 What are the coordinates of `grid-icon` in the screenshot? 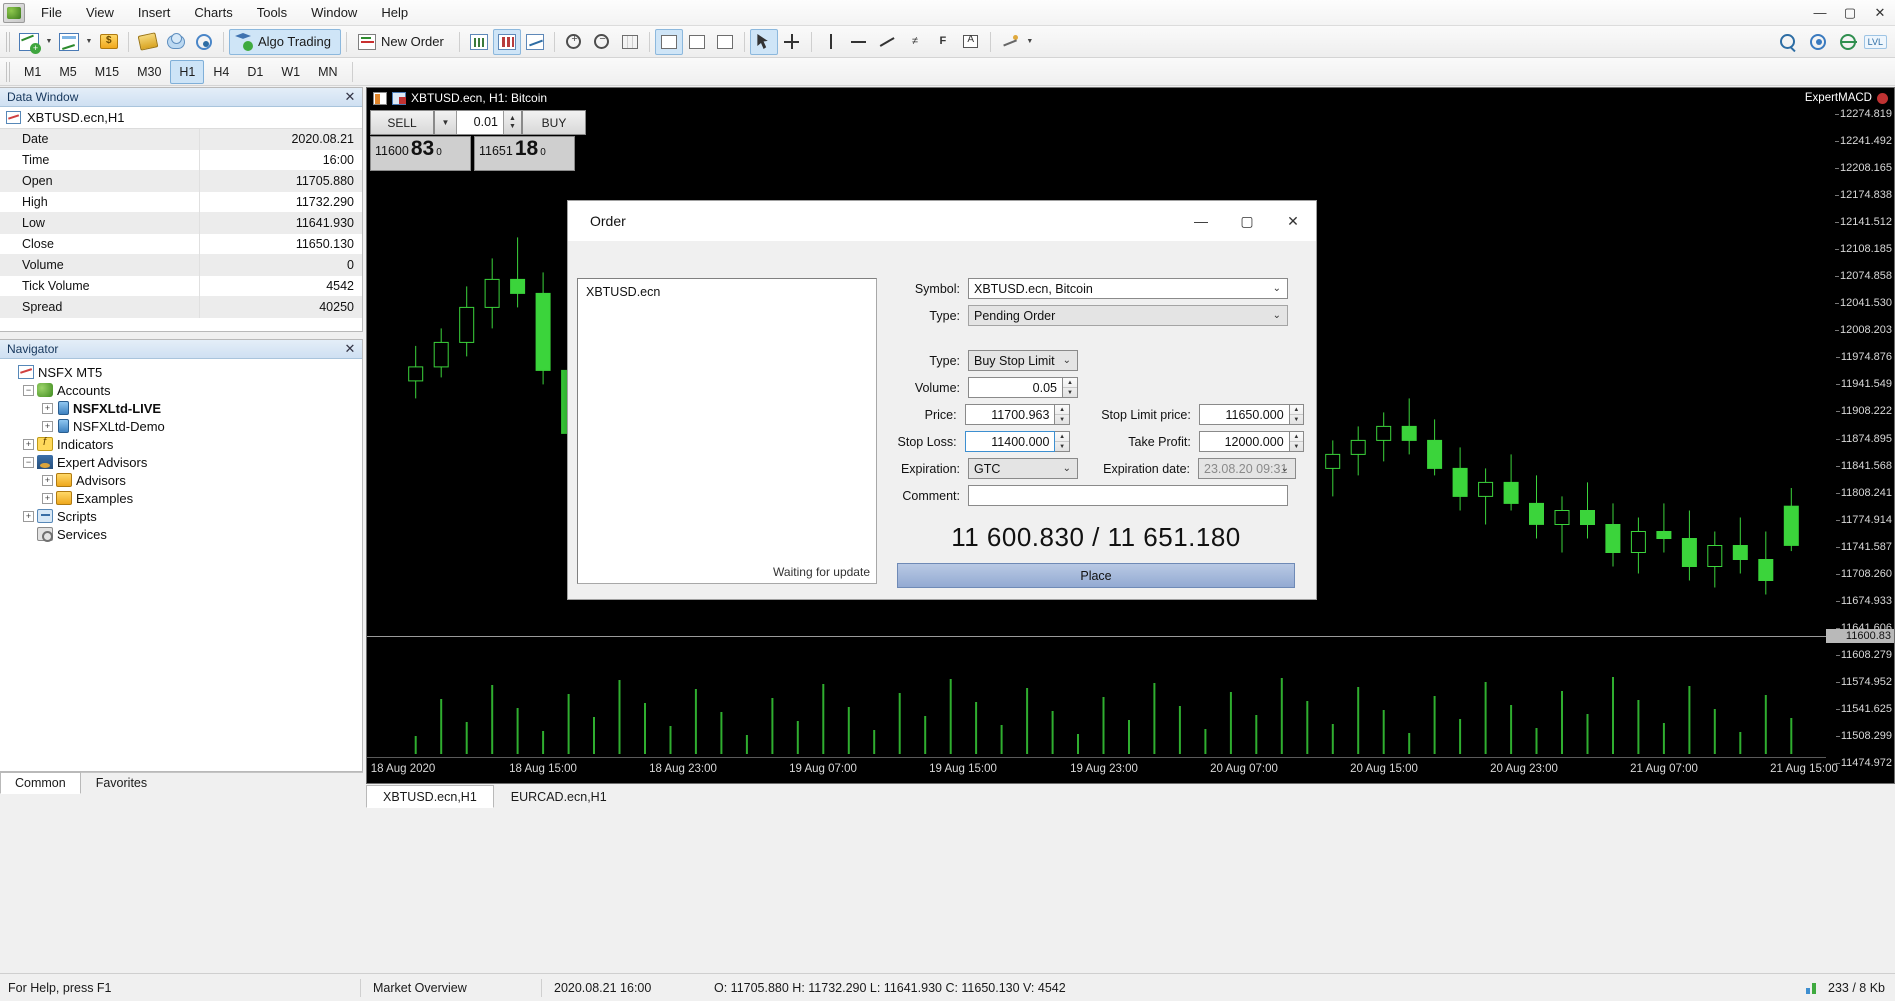 It's located at (630, 42).